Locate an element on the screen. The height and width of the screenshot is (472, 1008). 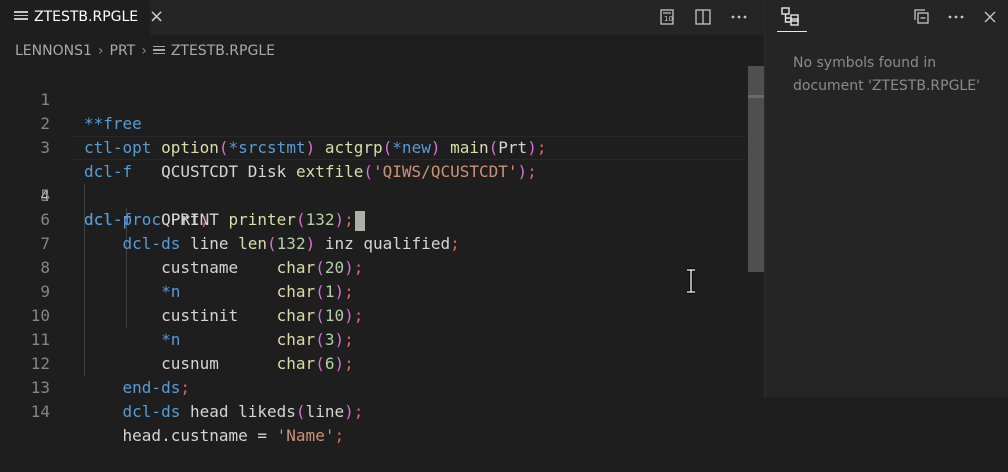
code-line: 8 *n char(1); is located at coordinates (382, 266).